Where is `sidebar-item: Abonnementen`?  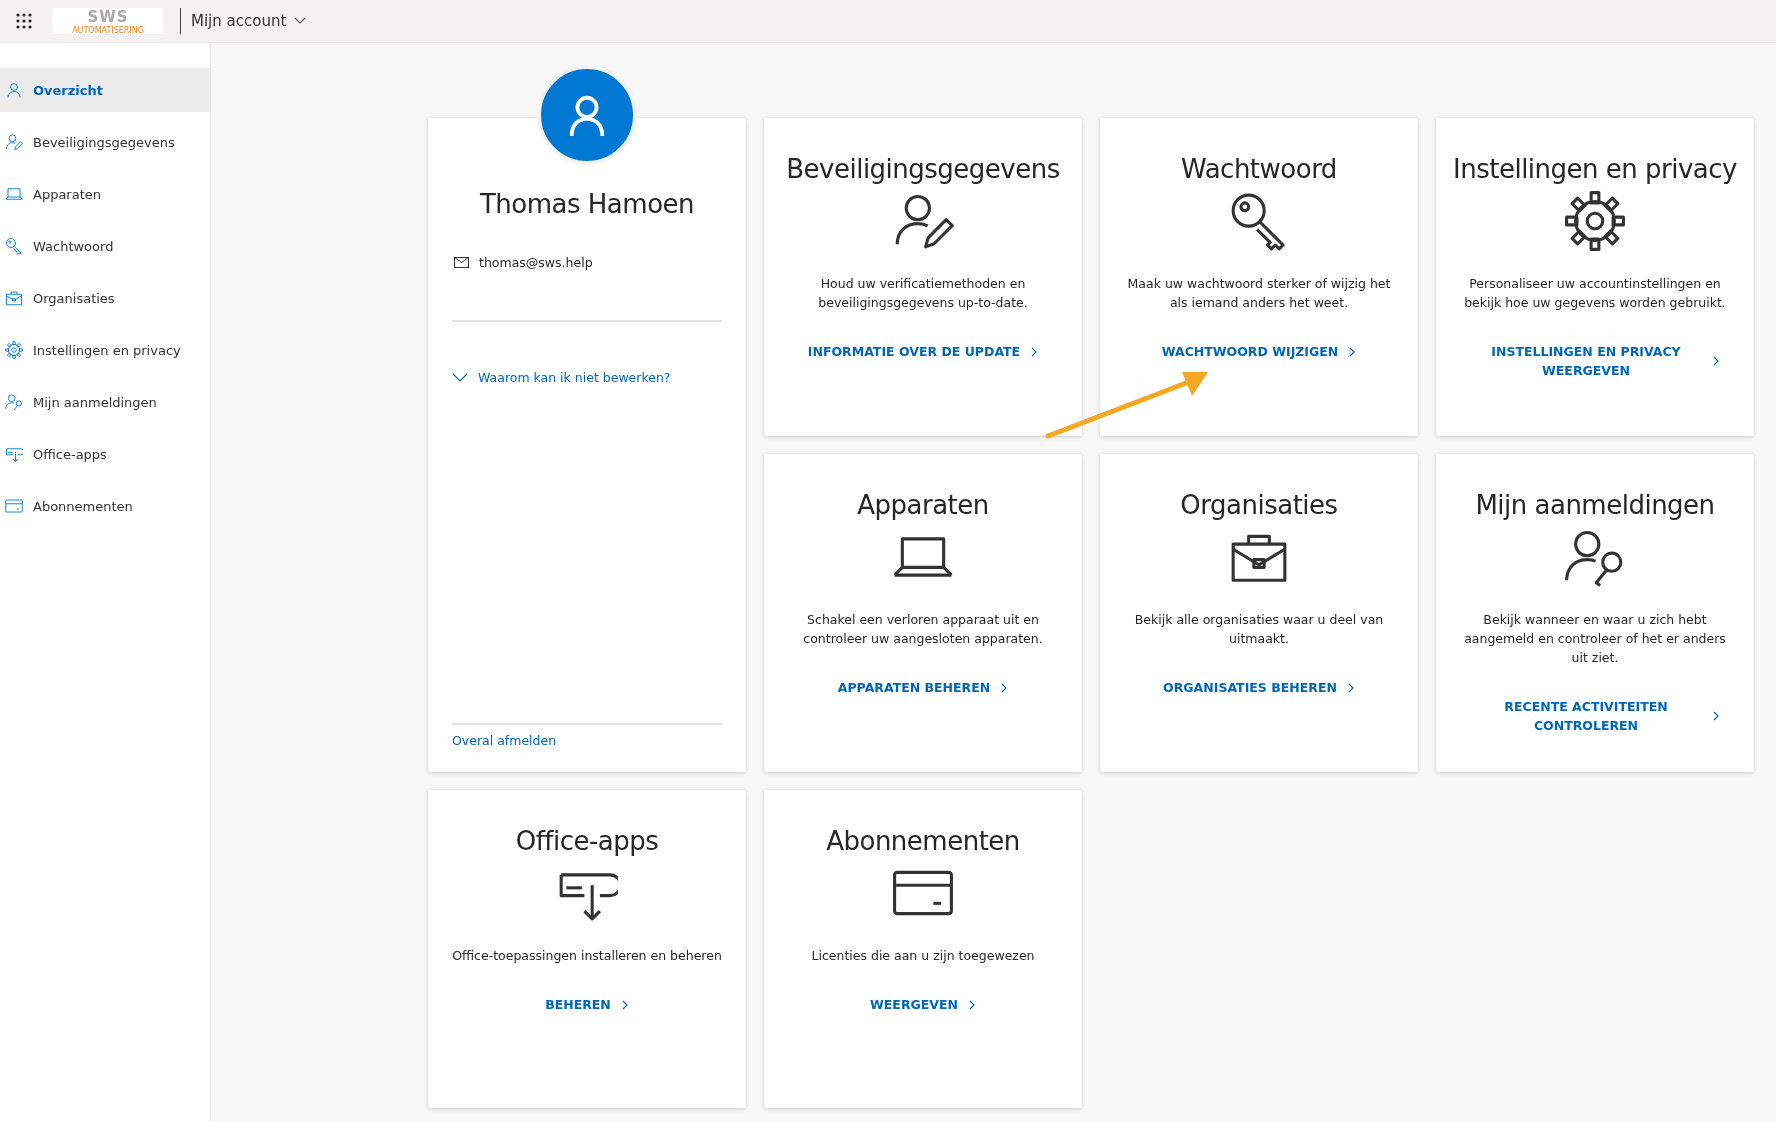
sidebar-item: Abonnementen is located at coordinates (105, 506).